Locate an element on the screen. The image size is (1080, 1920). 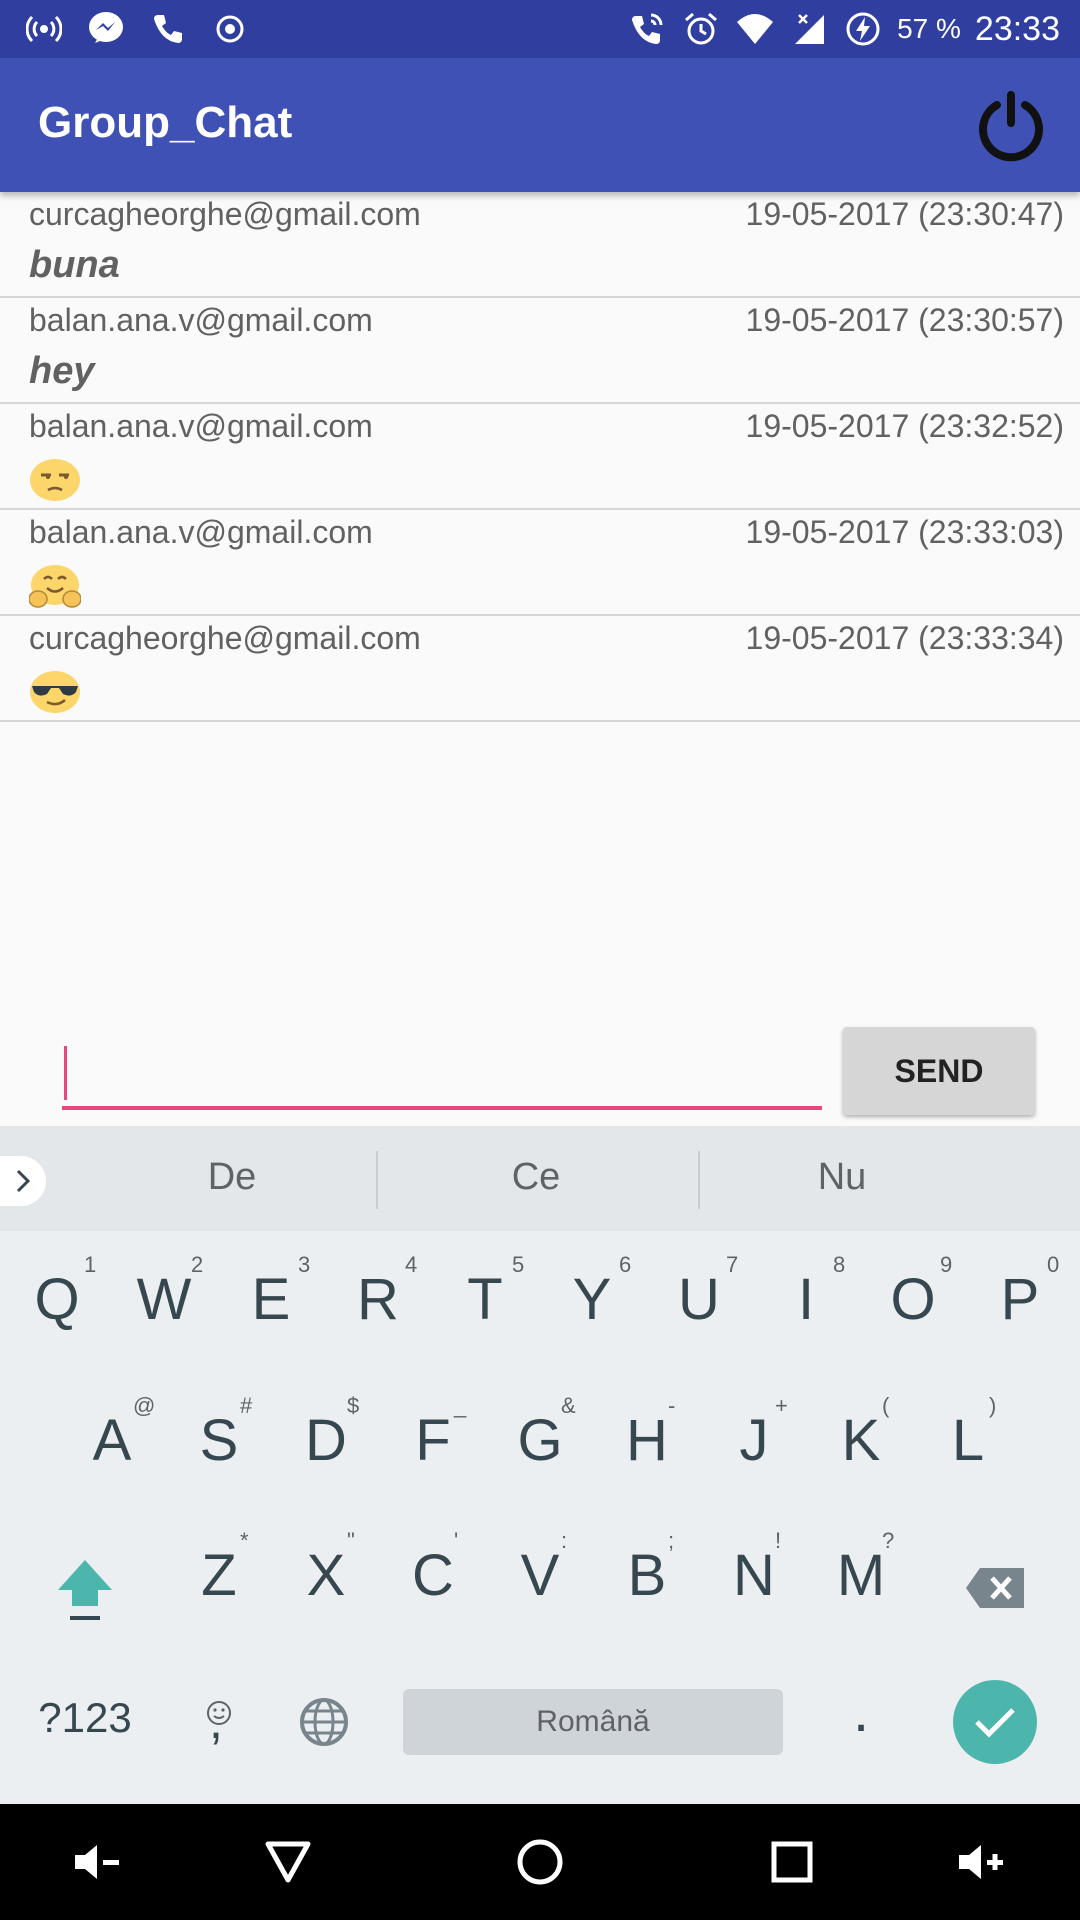
signal-icon is located at coordinates (809, 29).